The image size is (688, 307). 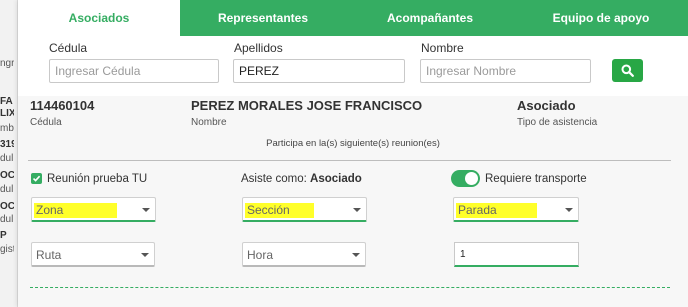 What do you see at coordinates (7, 63) in the screenshot?
I see `background-fragment: ngr` at bounding box center [7, 63].